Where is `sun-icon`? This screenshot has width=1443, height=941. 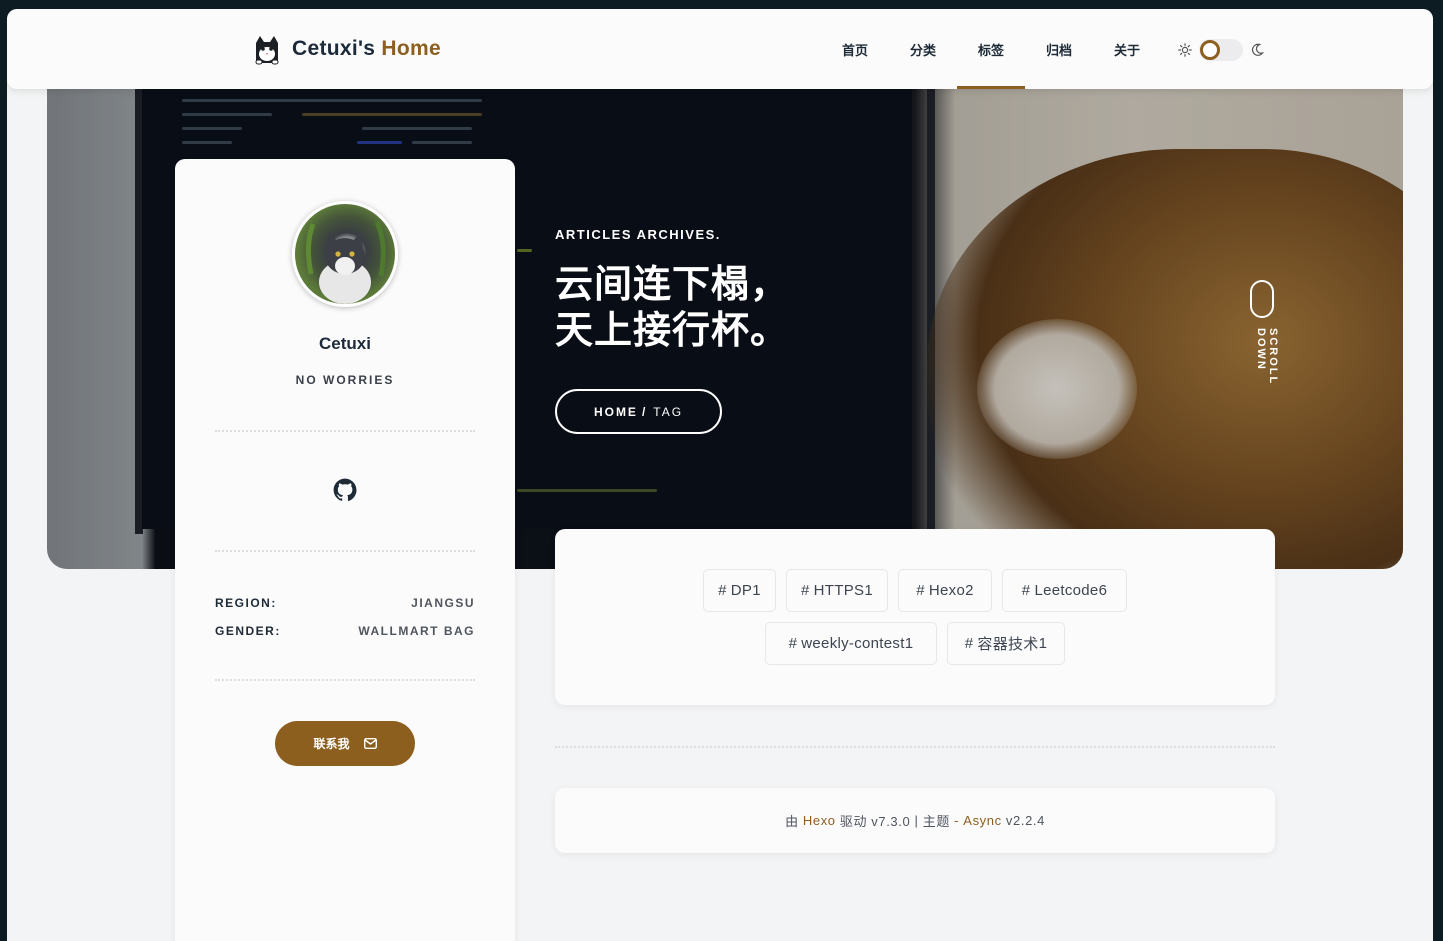 sun-icon is located at coordinates (1185, 50).